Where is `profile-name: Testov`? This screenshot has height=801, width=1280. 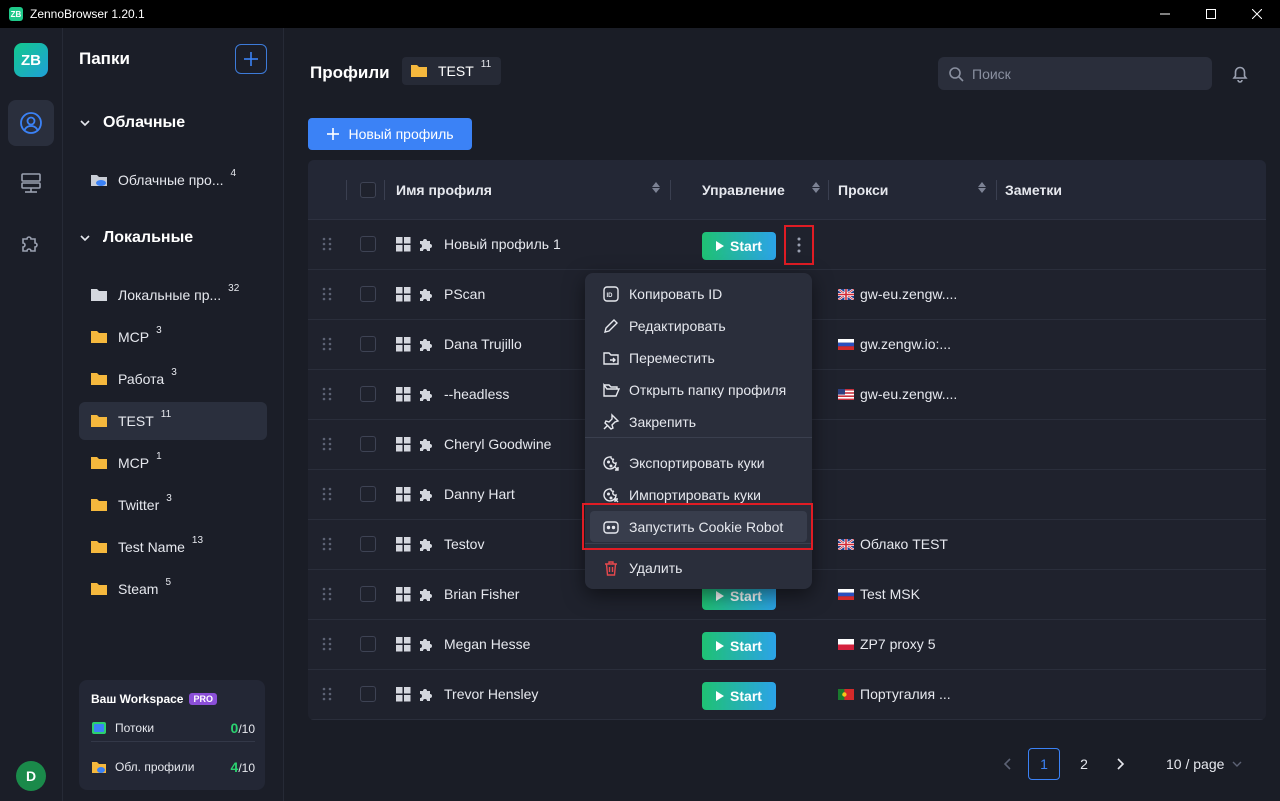
profile-name: Testov is located at coordinates (464, 544).